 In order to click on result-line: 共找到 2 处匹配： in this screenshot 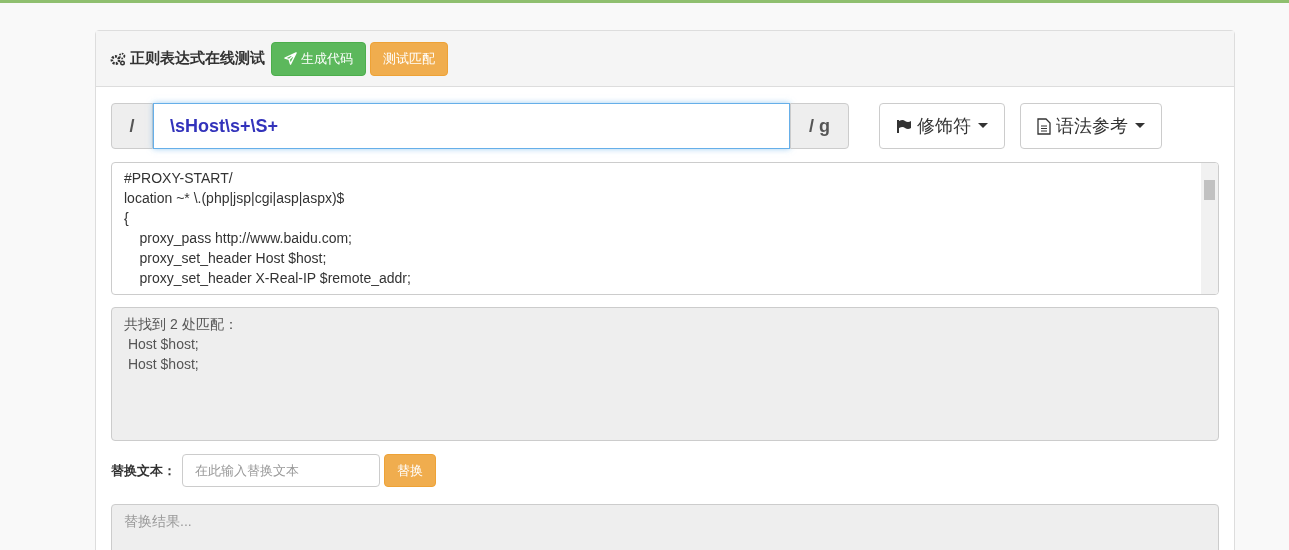, I will do `click(181, 324)`.